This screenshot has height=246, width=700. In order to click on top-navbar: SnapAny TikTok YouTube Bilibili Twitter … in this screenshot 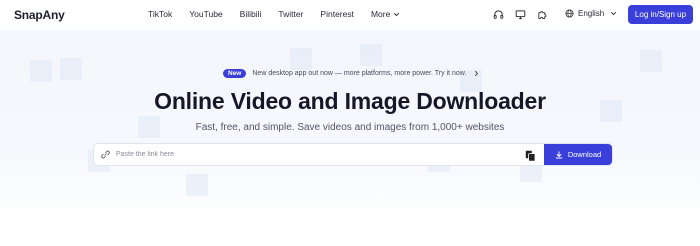, I will do `click(350, 15)`.